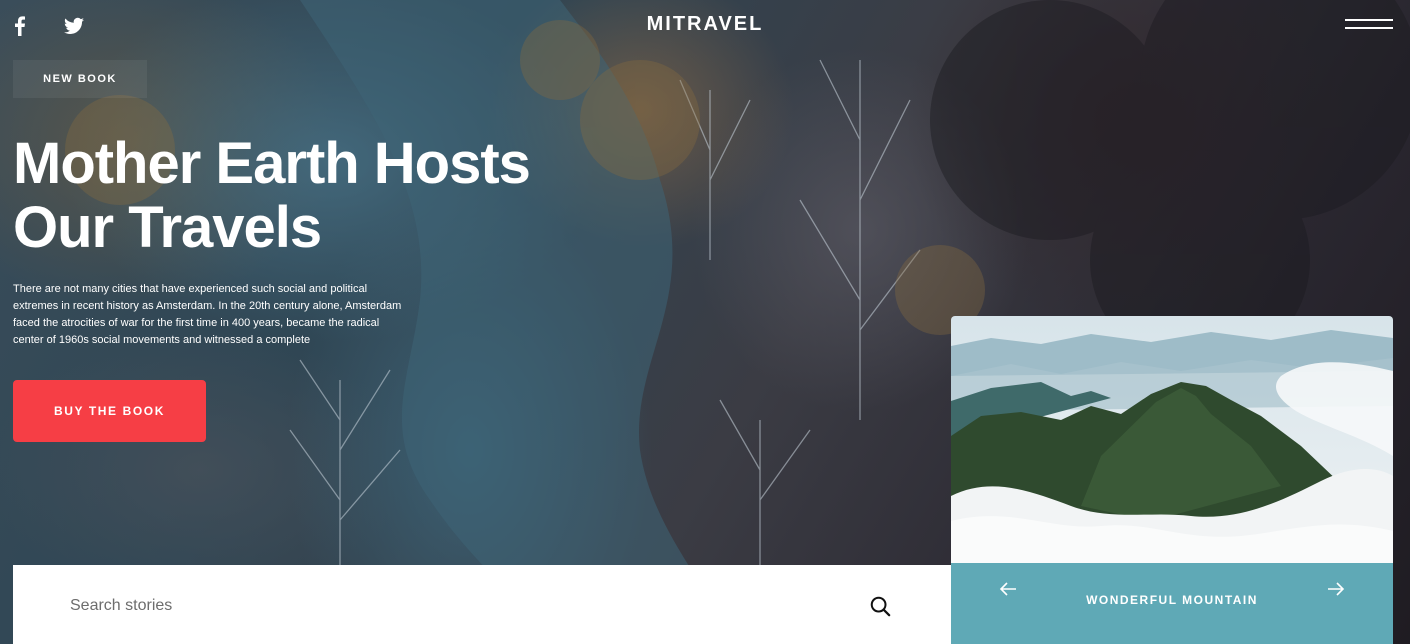 This screenshot has width=1410, height=644. Describe the element at coordinates (1172, 603) in the screenshot. I see `card-footer: WONDERFUL MOUNTAIN` at that location.